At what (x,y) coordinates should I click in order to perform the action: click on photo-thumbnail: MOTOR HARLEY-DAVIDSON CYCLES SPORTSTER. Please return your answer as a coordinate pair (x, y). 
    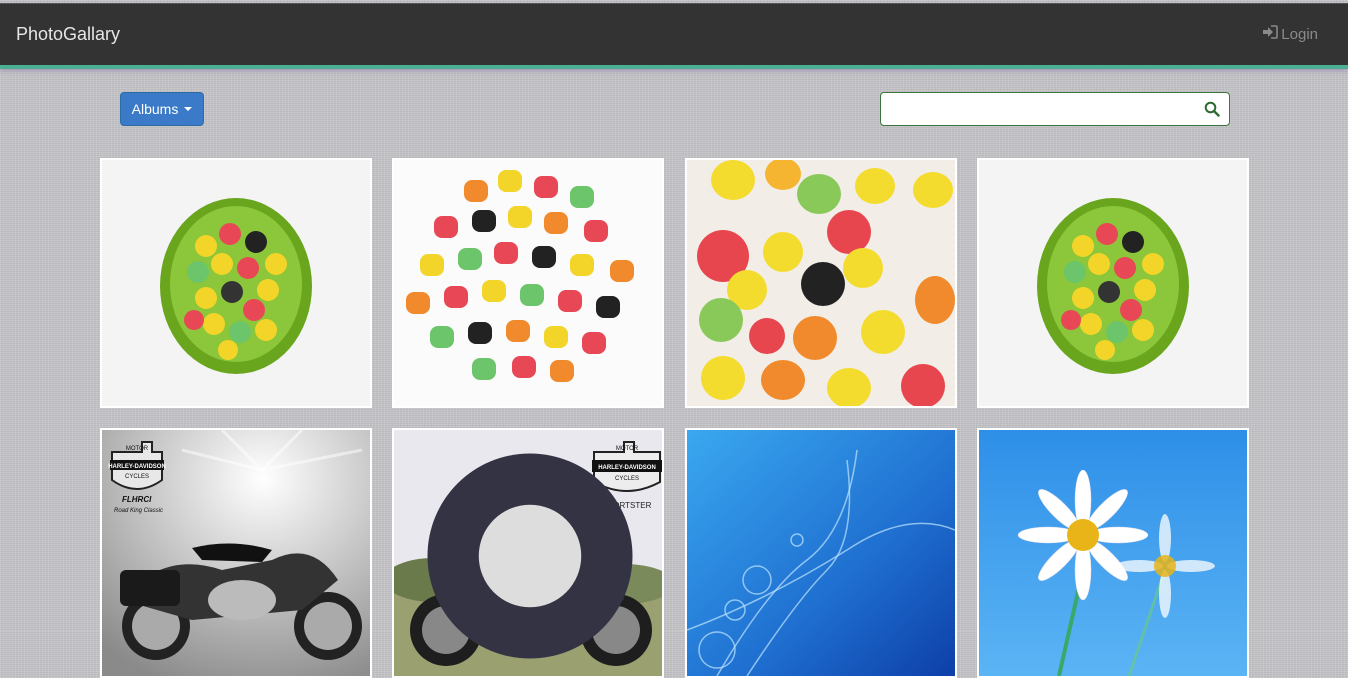
    Looking at the image, I should click on (528, 553).